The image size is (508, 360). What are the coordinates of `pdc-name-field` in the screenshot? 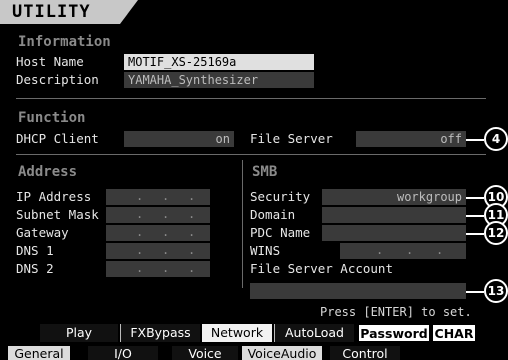 It's located at (394, 233).